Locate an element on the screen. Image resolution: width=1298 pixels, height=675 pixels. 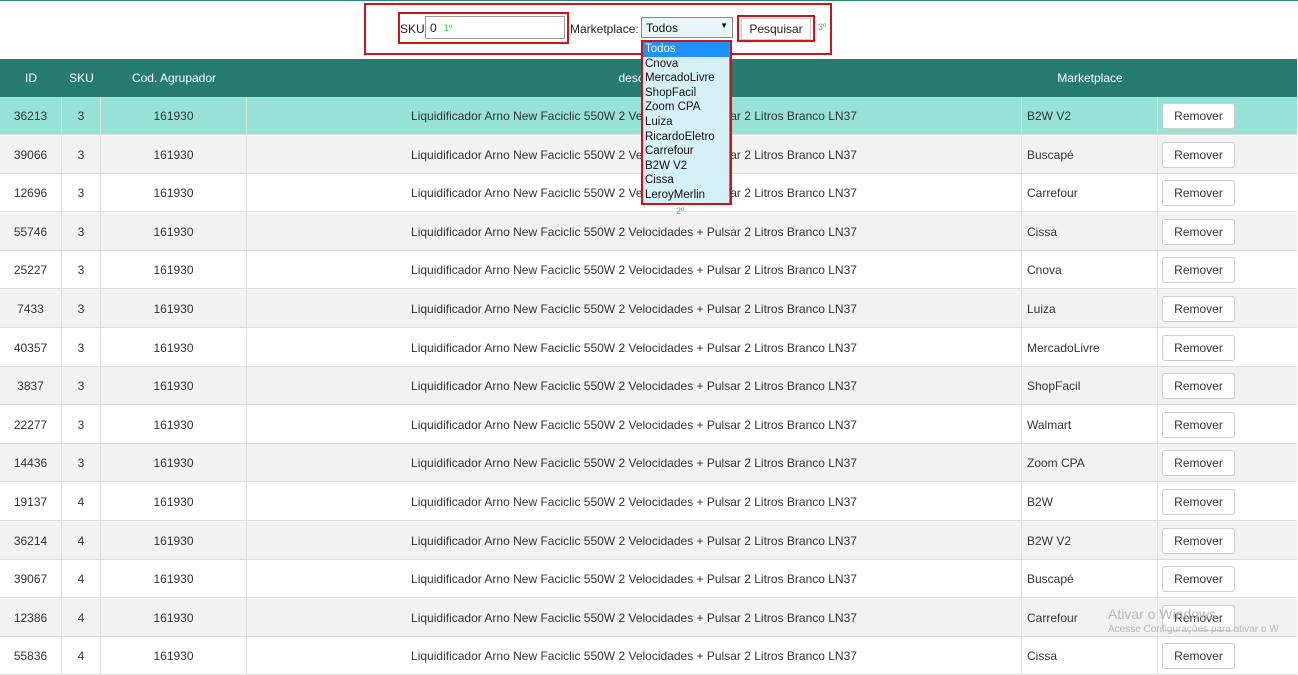
cell-marketplace: Zoom CPA is located at coordinates (1090, 463).